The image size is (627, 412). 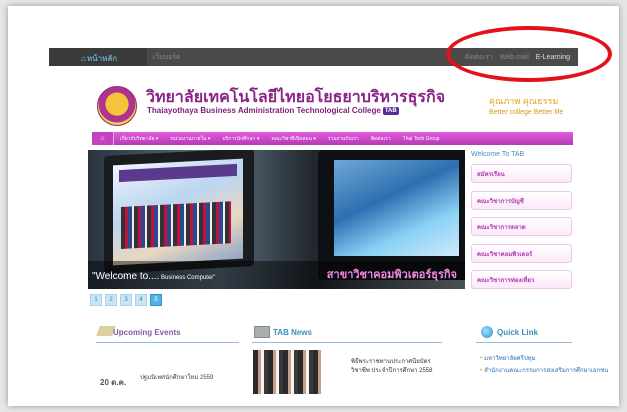 What do you see at coordinates (190, 139) in the screenshot?
I see `nav-item-departments: หน่วยงานภายใน ▾` at bounding box center [190, 139].